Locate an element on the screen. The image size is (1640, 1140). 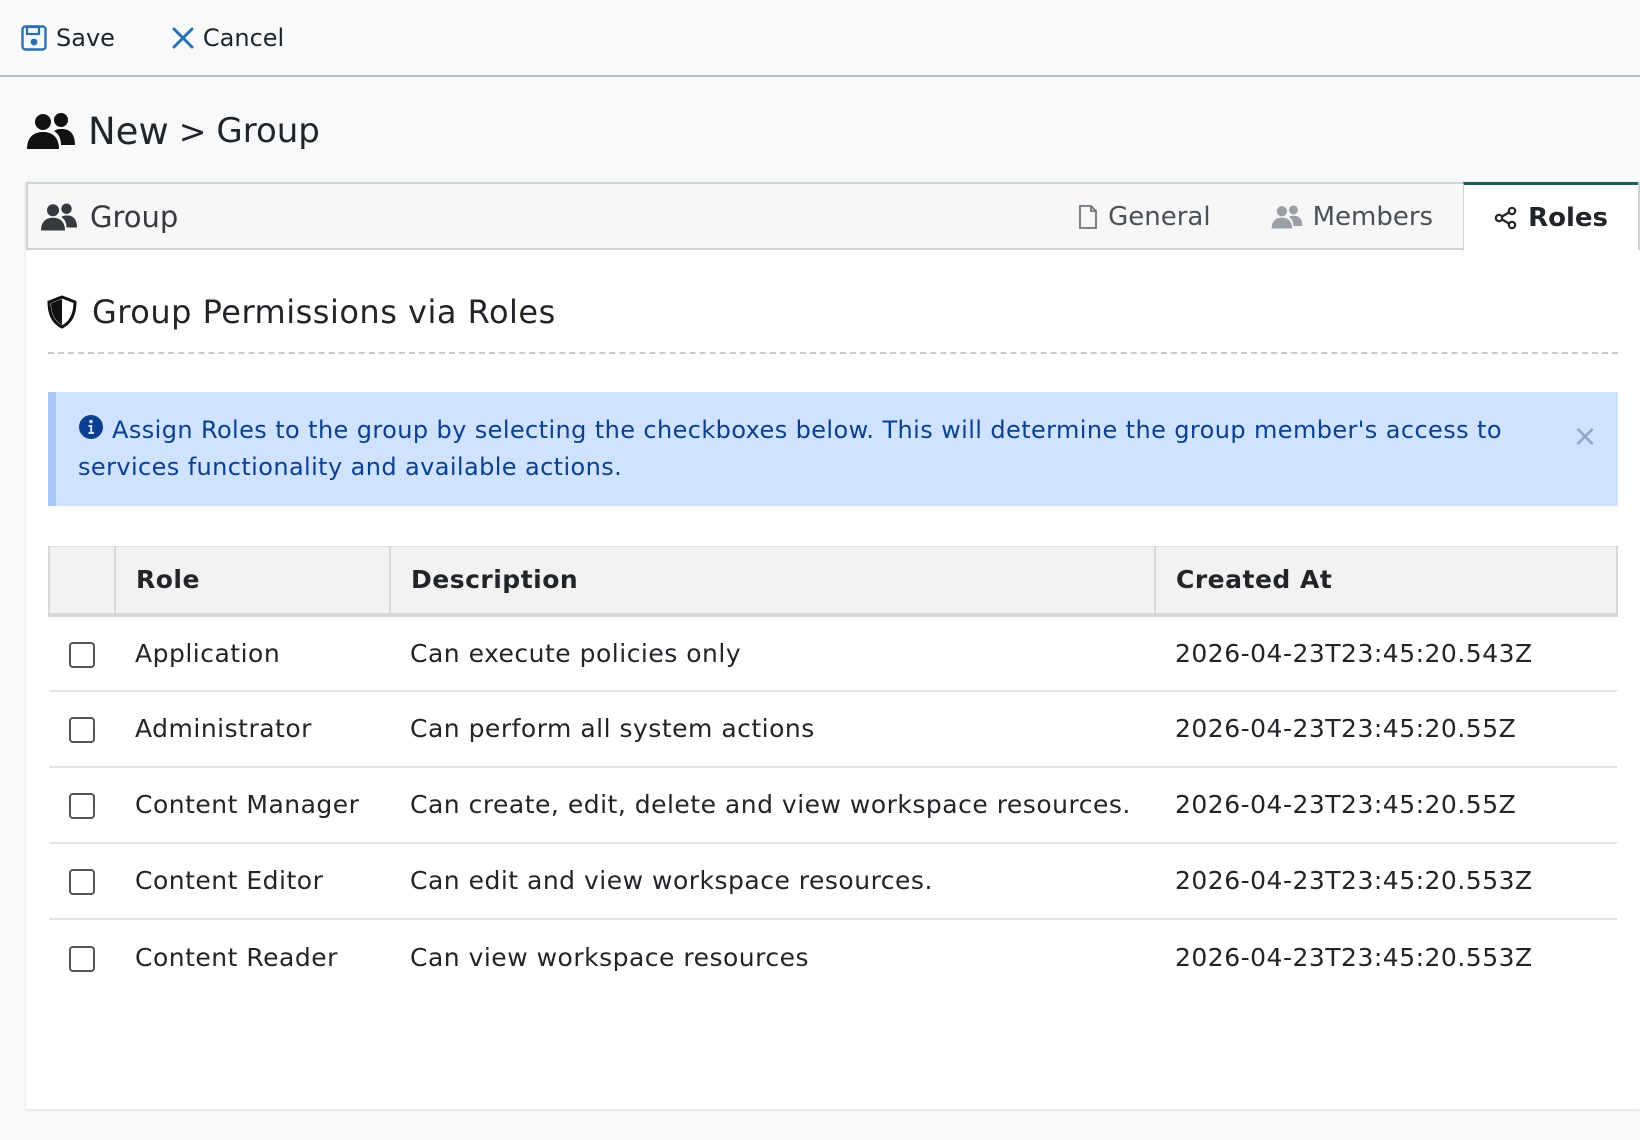
table-header-row: Role Description Created At is located at coordinates (833, 581).